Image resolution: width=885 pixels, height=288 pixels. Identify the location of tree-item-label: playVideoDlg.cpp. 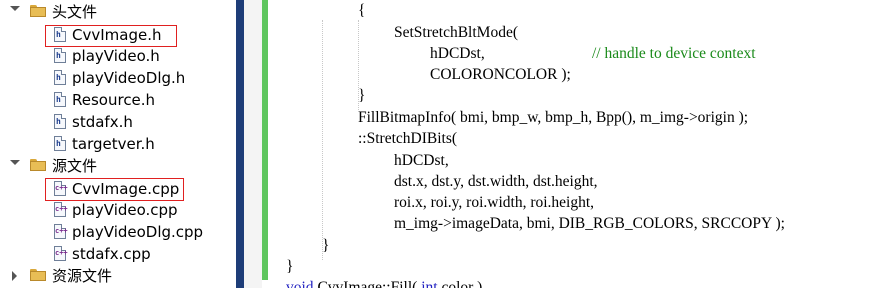
(138, 232).